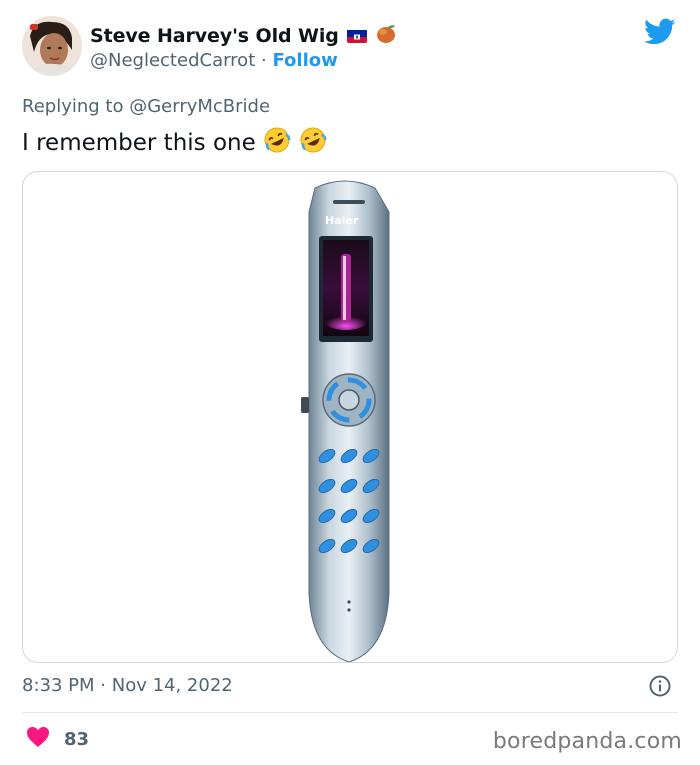  I want to click on pen-phone-illustration: Haier, so click(345, 421).